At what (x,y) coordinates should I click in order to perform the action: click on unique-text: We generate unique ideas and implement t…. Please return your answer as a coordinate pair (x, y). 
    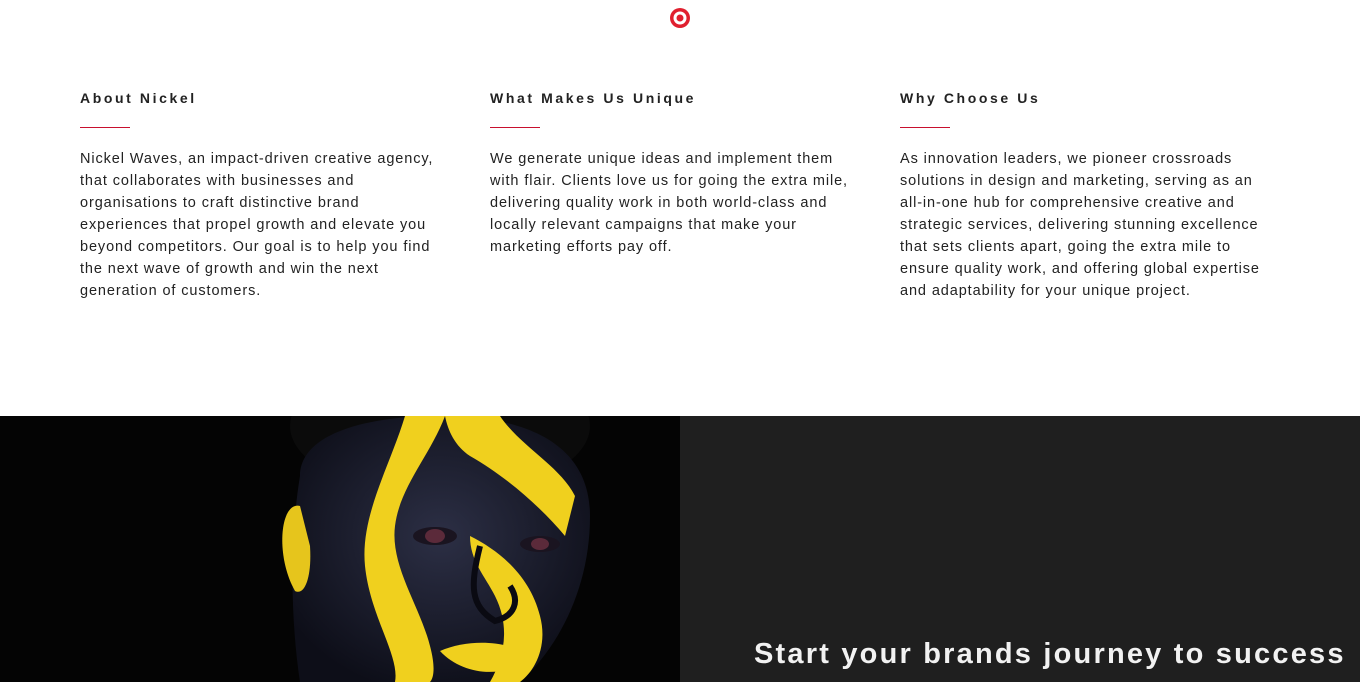
    Looking at the image, I should click on (669, 203).